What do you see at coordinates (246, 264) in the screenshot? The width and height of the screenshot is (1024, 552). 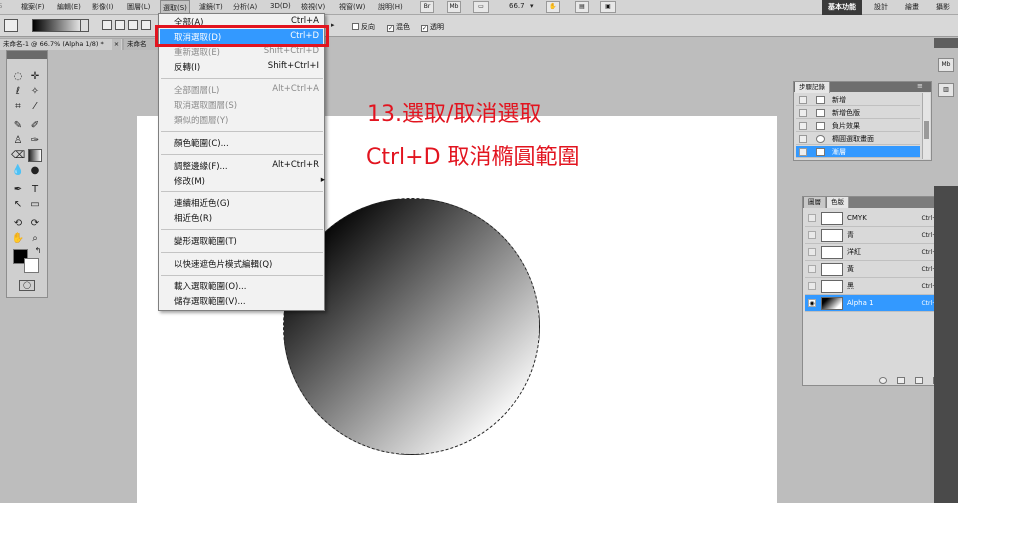 I see `menu-item-quick-mask: 以快速遮色片模式編輯(Q)` at bounding box center [246, 264].